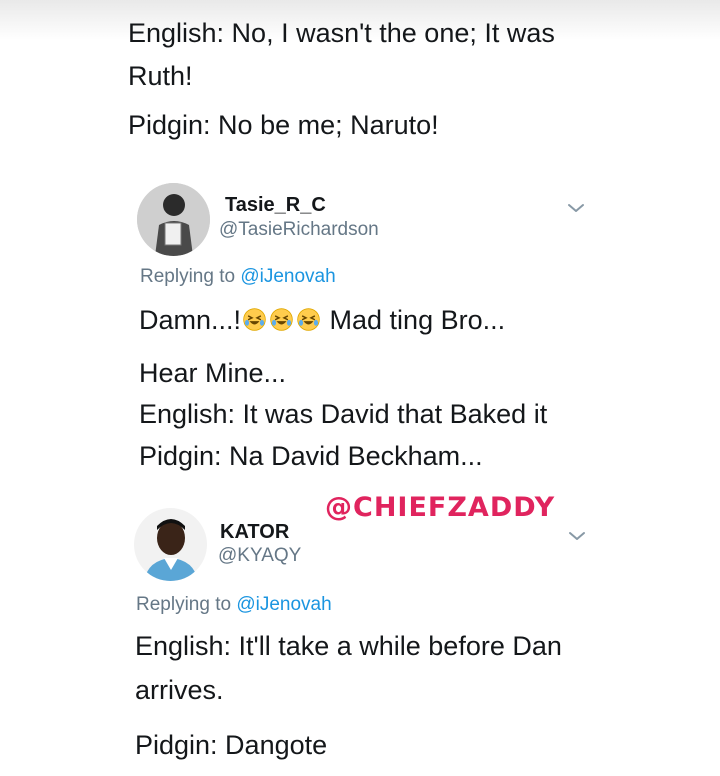 The width and height of the screenshot is (720, 776). Describe the element at coordinates (341, 33) in the screenshot. I see `tweet-text-line: English: No, I wasn't the one; It was` at that location.